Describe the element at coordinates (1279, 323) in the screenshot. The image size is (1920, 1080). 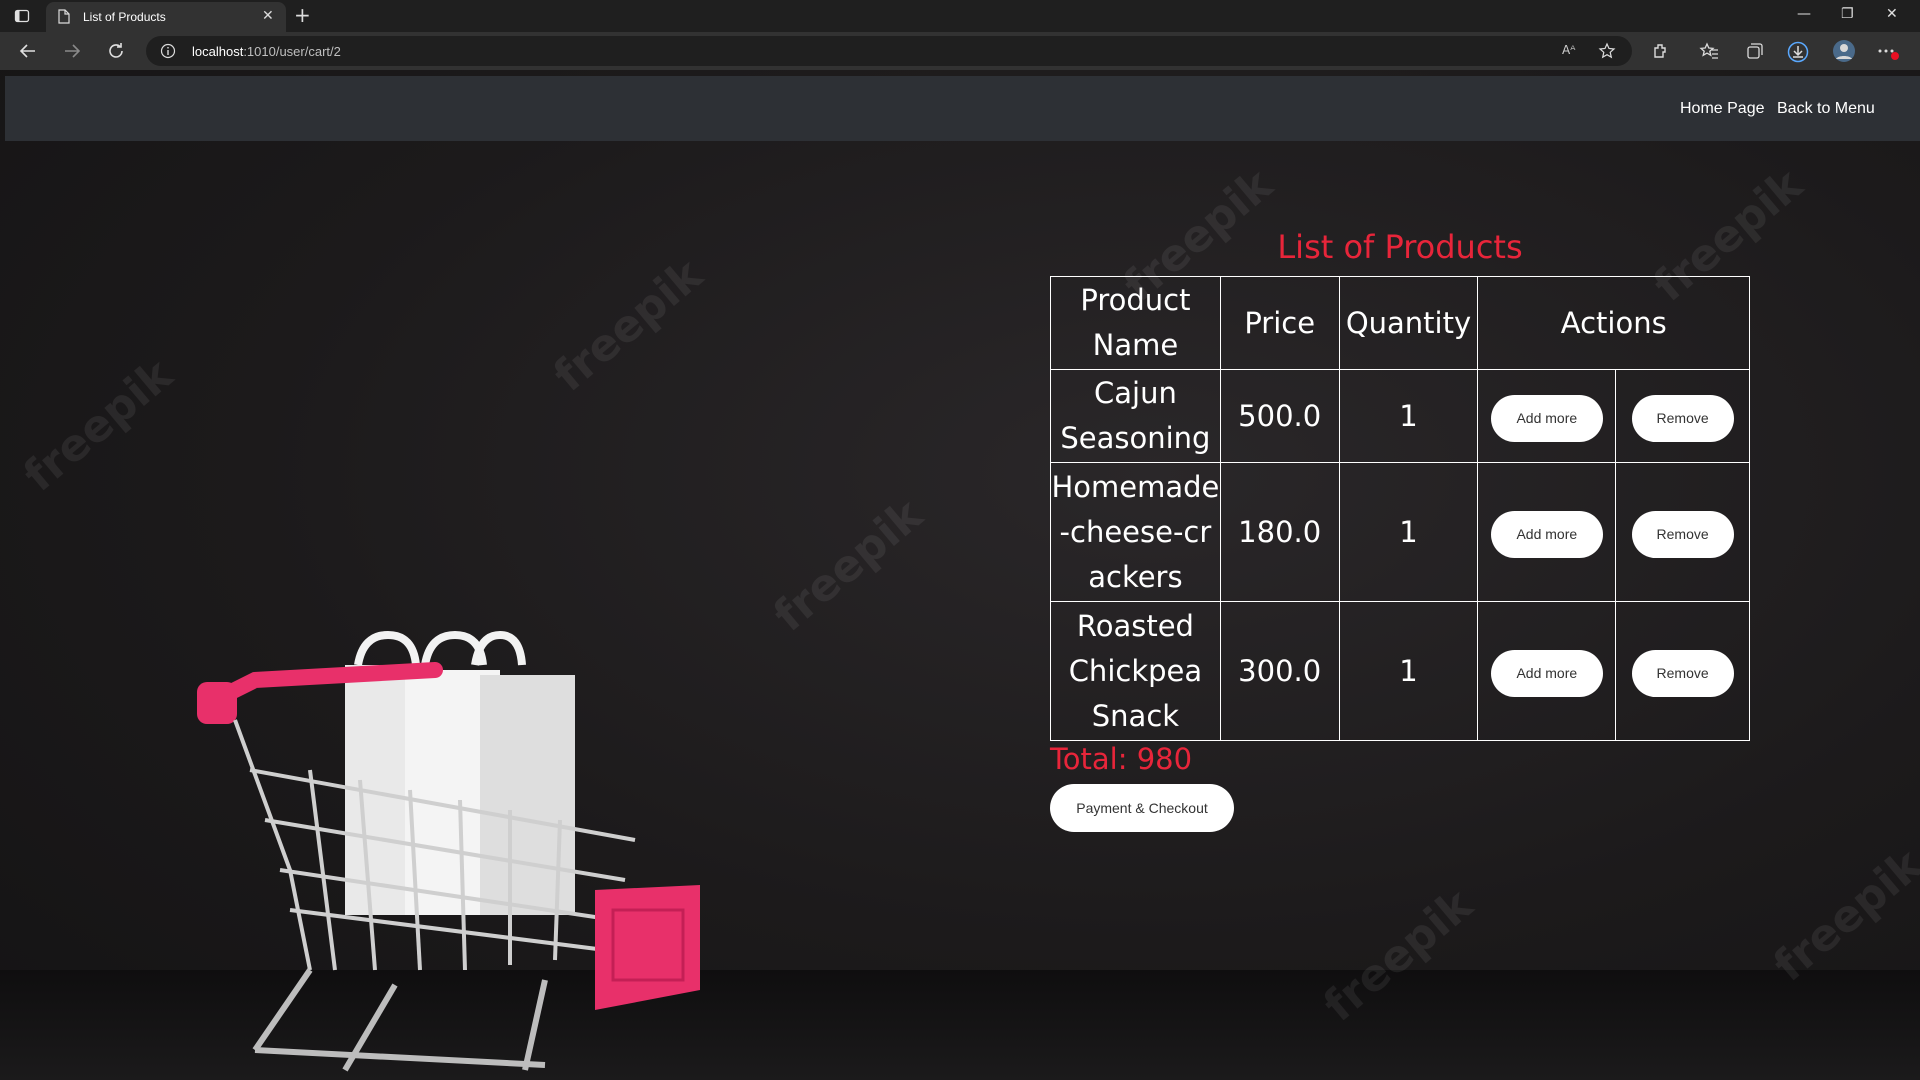
I see `header-price: Price` at that location.